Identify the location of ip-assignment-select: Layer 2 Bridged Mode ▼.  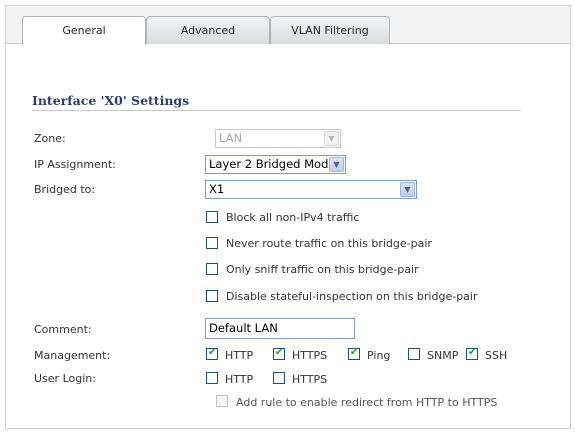
(275, 164).